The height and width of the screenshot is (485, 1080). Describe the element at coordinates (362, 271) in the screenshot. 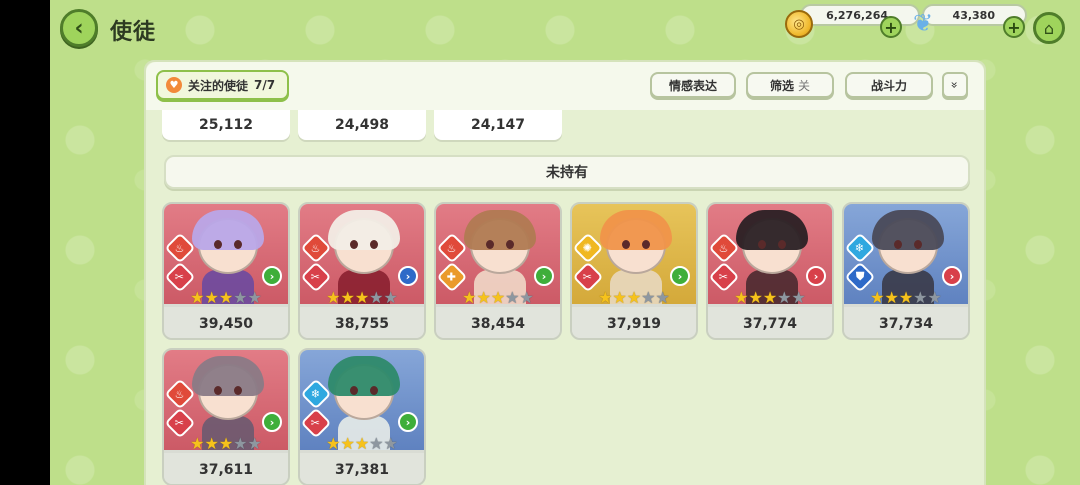

I see `apostle-card: ♨ ✂ › ★ ★ ★ ★ ★ 38,755` at that location.